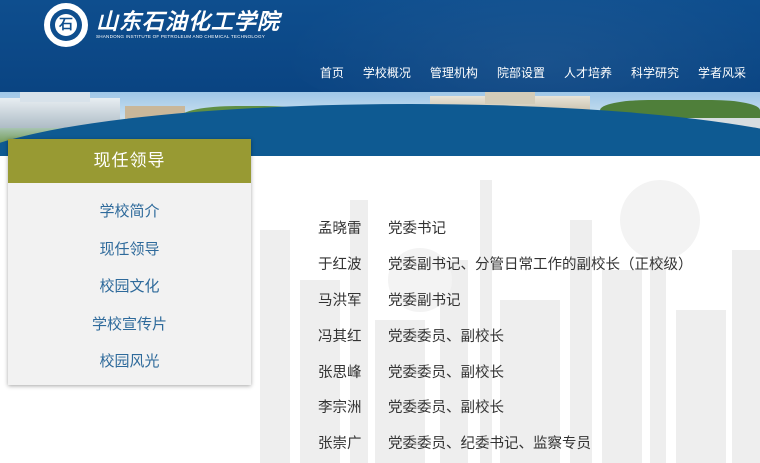 The height and width of the screenshot is (463, 760). I want to click on nav-item-overview: 学校概况, so click(387, 72).